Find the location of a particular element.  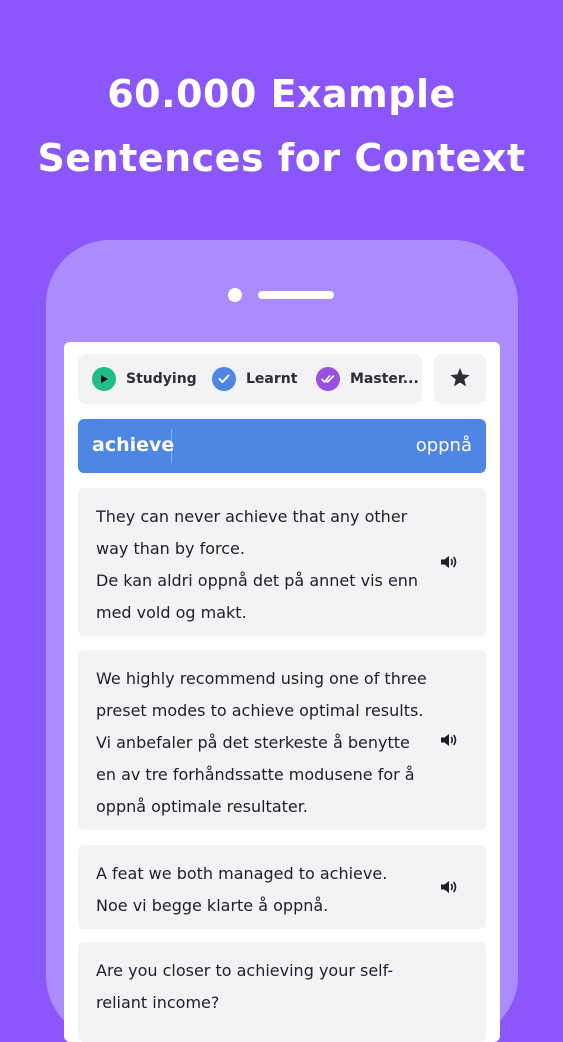

example-line: Are you closer to achieving your self- is located at coordinates (245, 970).